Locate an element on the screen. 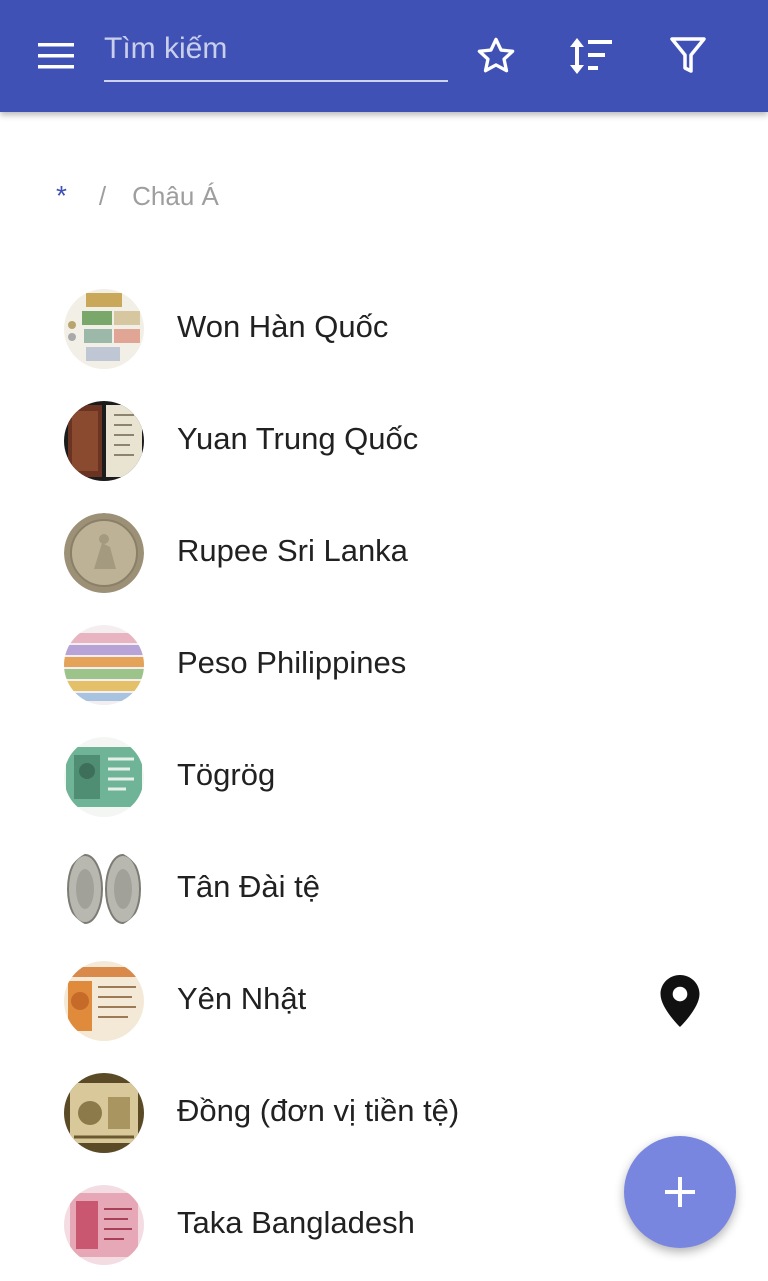 The image size is (768, 1281). search-input is located at coordinates (276, 49).